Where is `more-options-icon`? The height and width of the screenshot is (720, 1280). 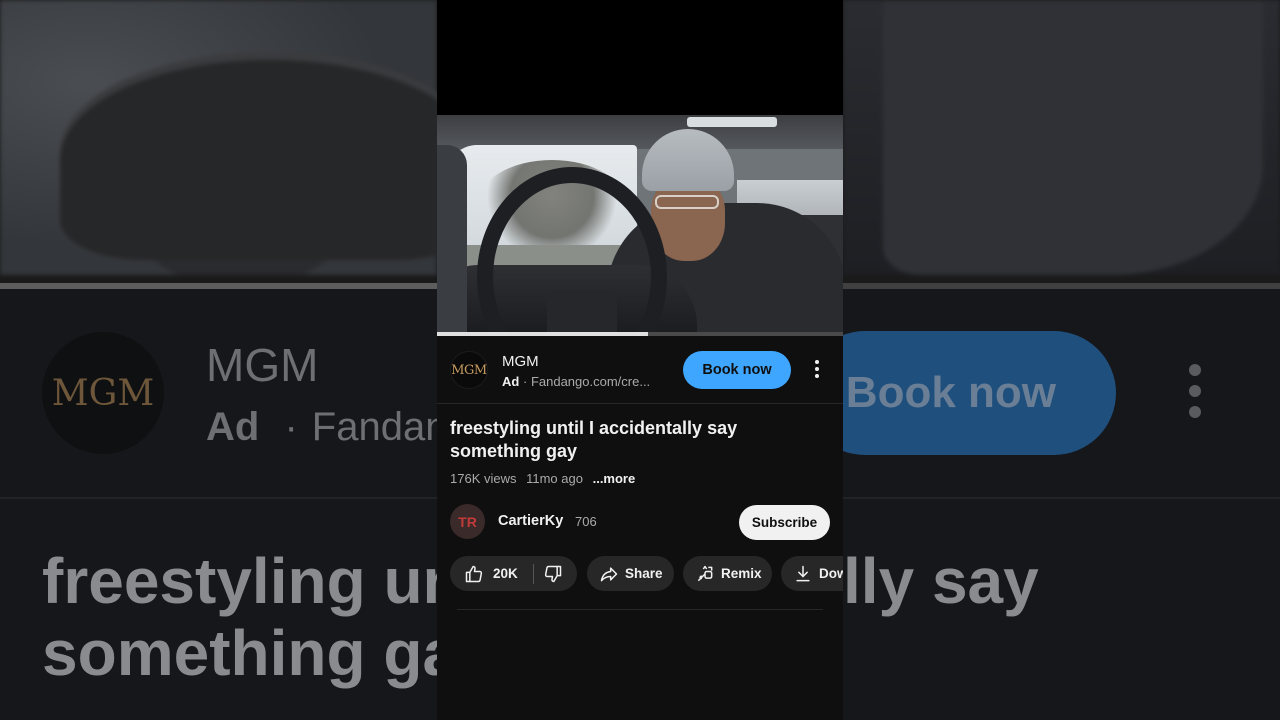
more-options-icon is located at coordinates (817, 371).